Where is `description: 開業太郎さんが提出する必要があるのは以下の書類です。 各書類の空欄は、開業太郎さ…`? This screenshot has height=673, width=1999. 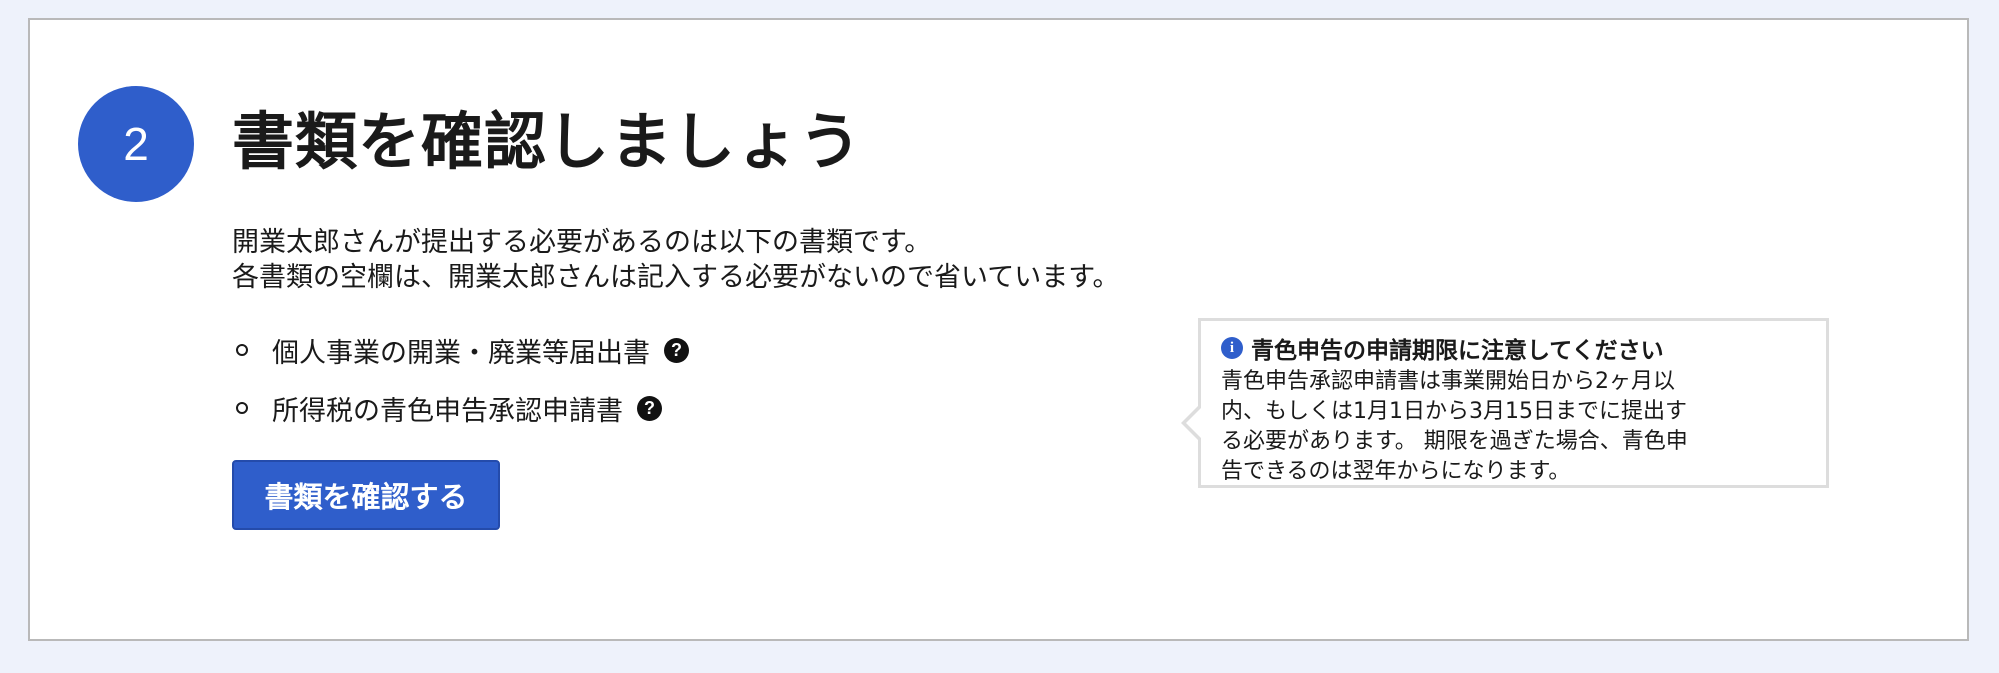 description: 開業太郎さんが提出する必要があるのは以下の書類です。 各書類の空欄は、開業太郎さ… is located at coordinates (676, 260).